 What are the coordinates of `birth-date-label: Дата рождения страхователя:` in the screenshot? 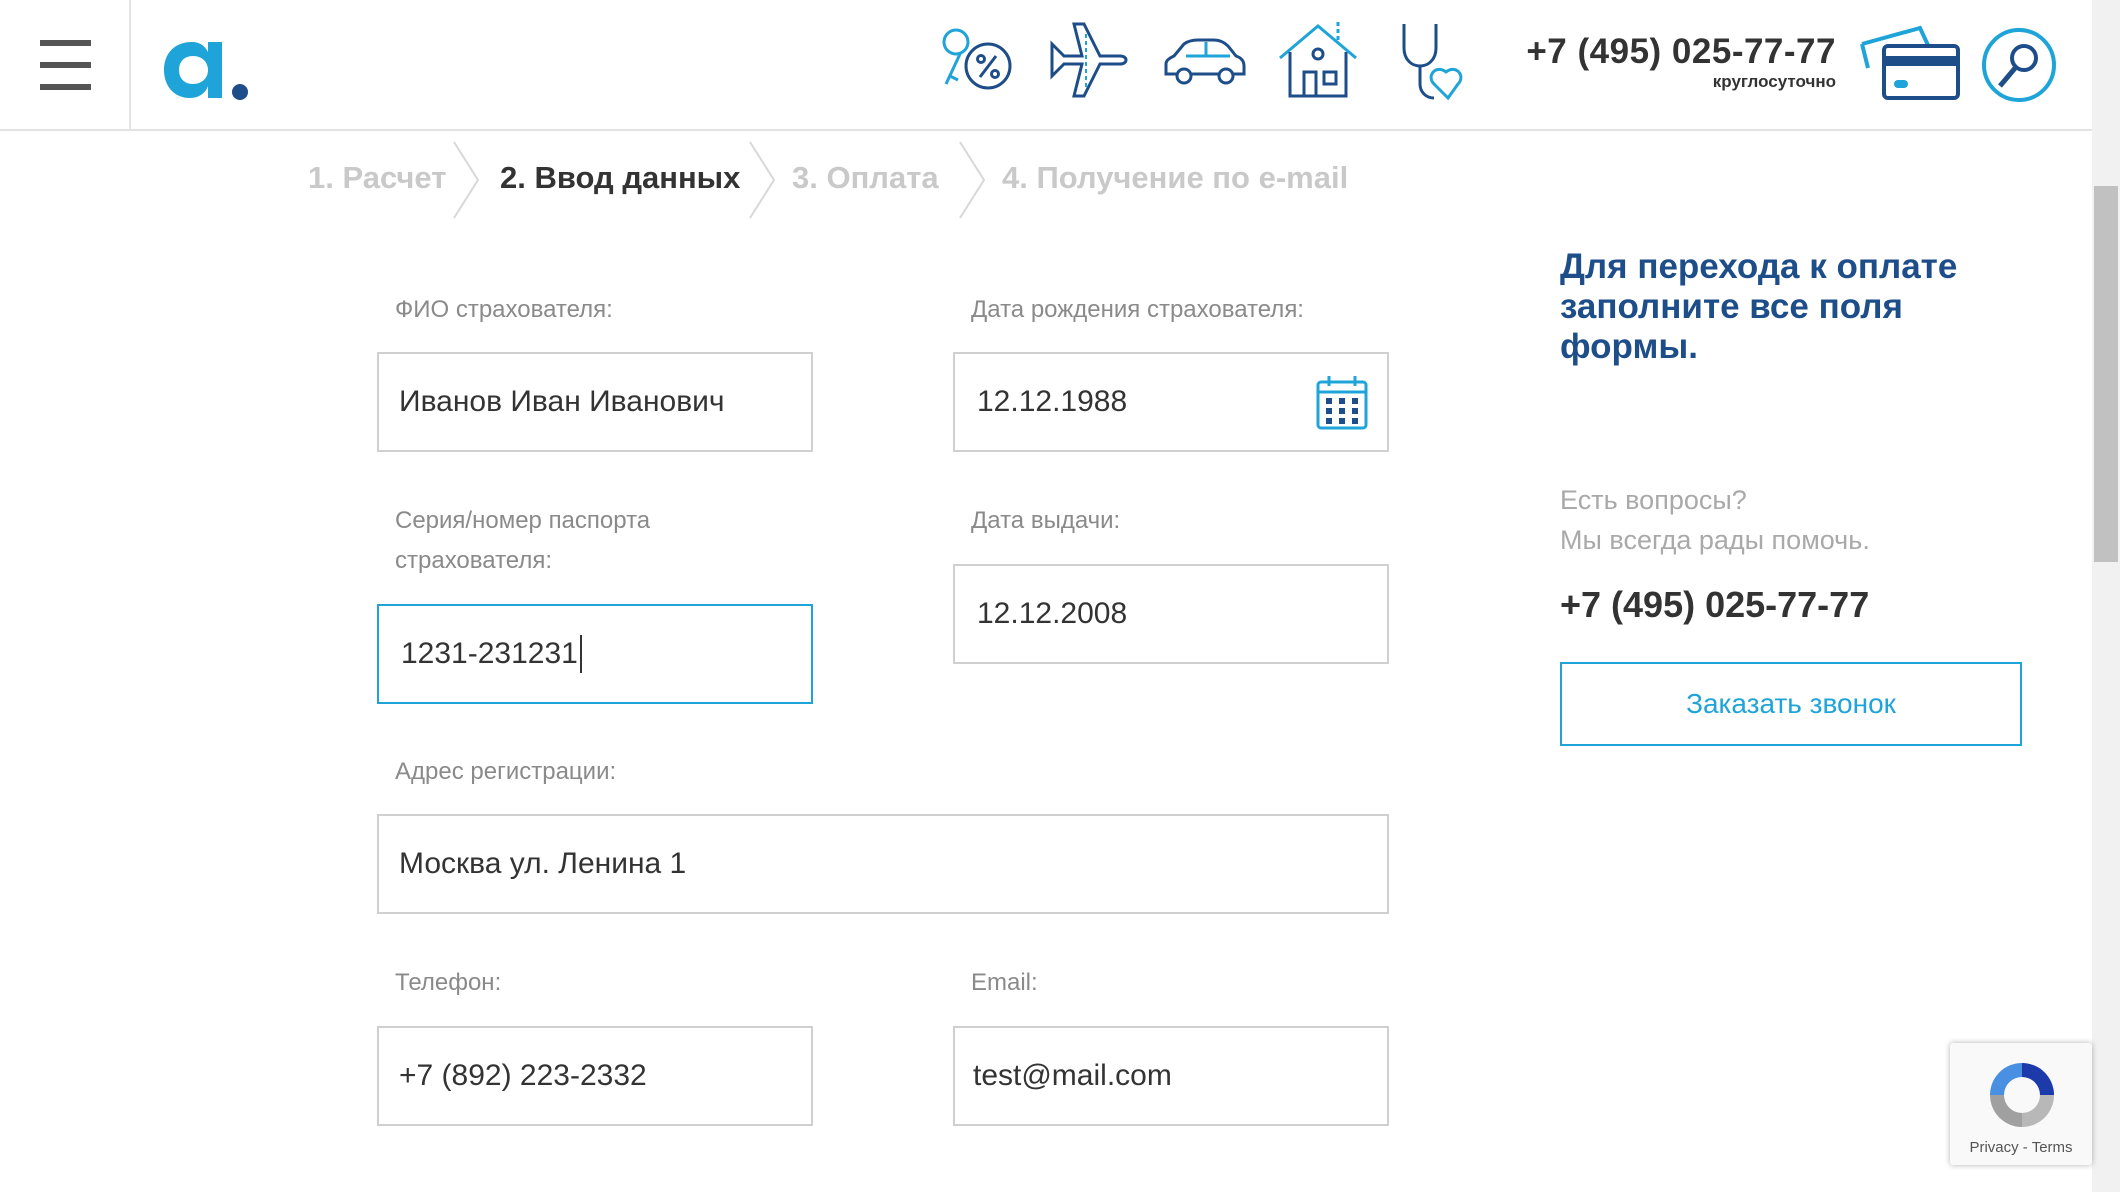 It's located at (1137, 309).